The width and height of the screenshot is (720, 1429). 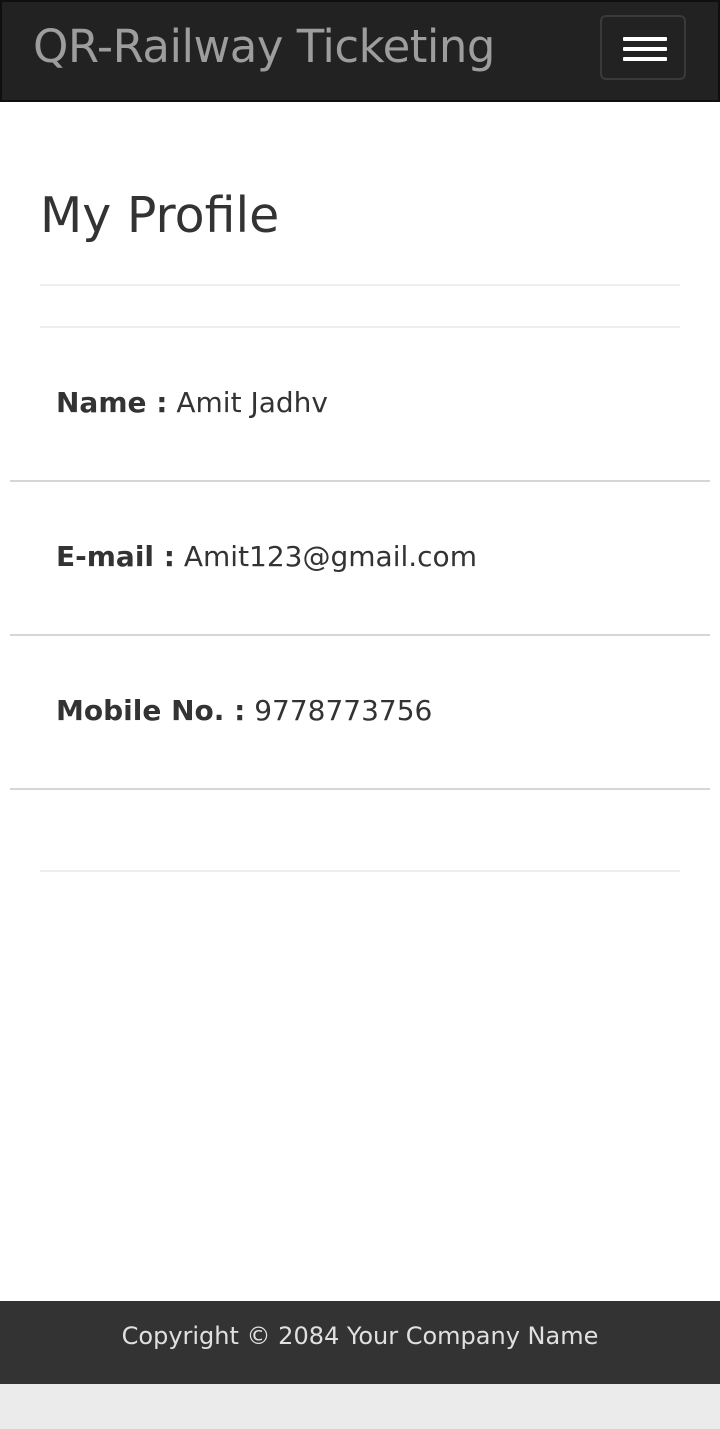 I want to click on profile-name-row: Name : Amit Jadhv, so click(x=192, y=403).